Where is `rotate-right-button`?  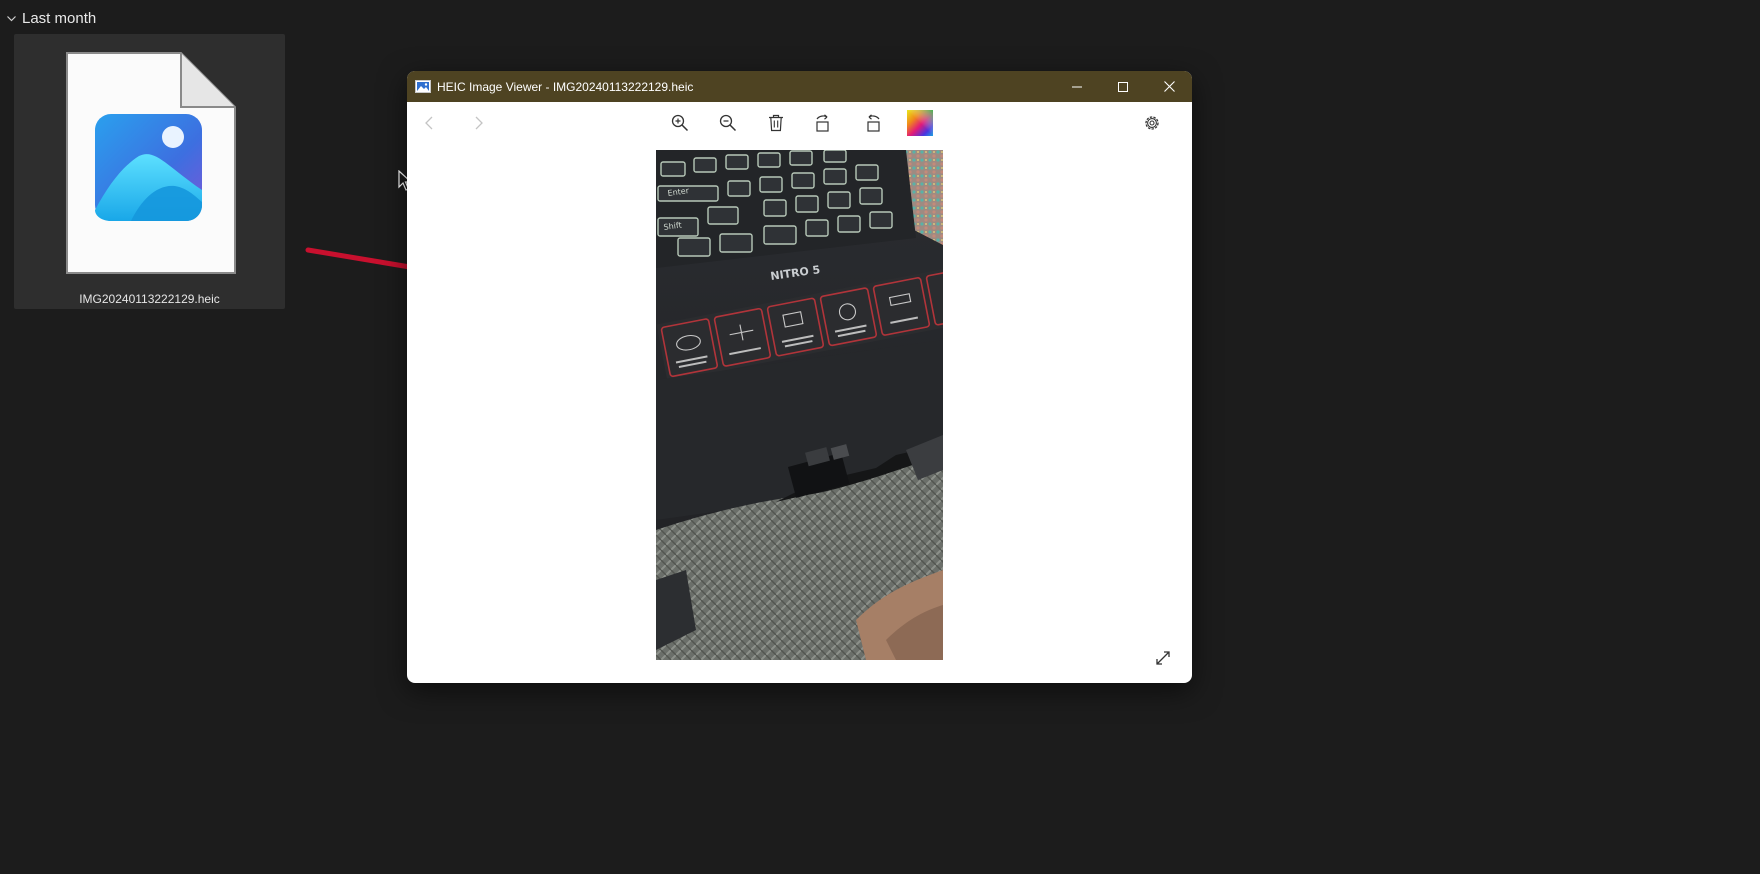
rotate-right-button is located at coordinates (872, 123).